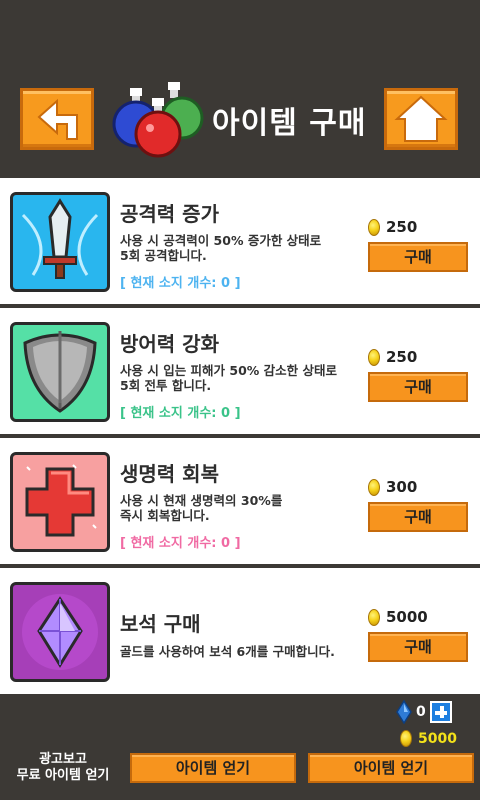 The width and height of the screenshot is (480, 800). I want to click on gem-balance: 0, so click(424, 712).